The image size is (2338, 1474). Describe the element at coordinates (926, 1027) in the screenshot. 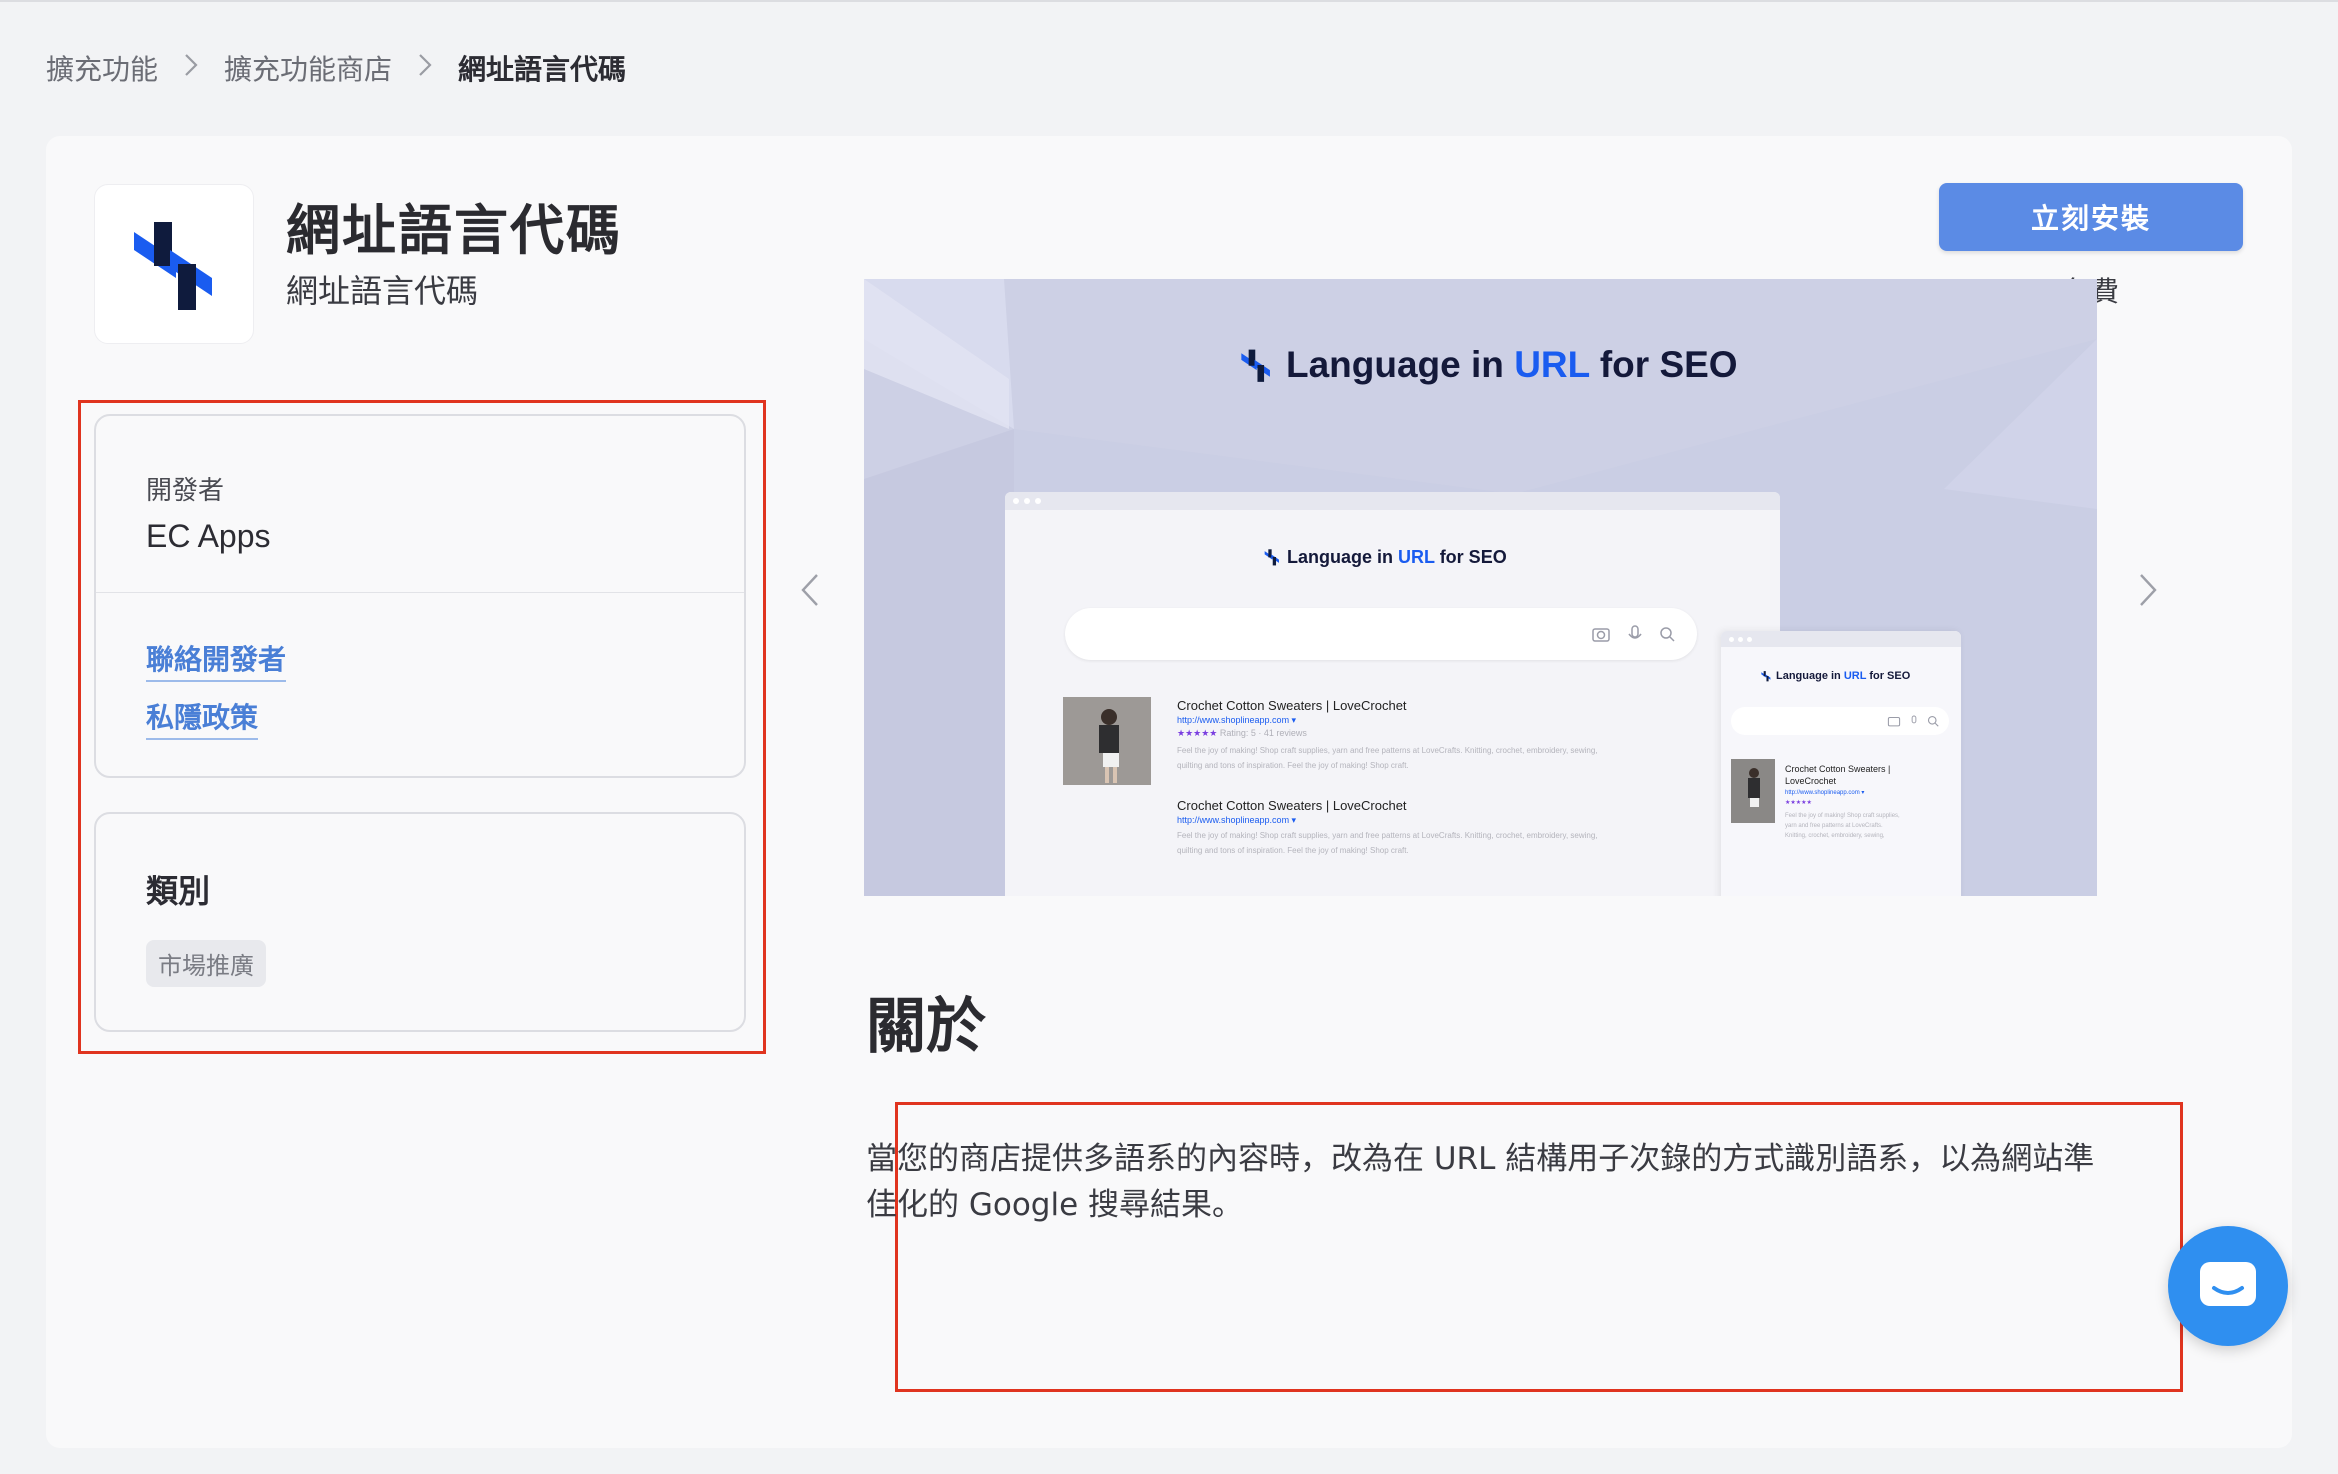

I see `about-title: 關於` at that location.